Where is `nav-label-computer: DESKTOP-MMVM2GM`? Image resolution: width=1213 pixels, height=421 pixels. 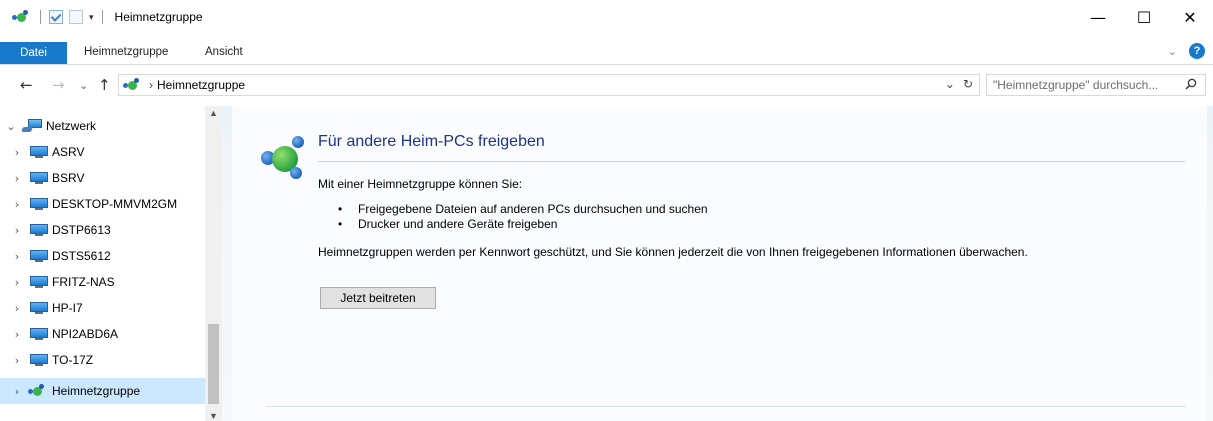
nav-label-computer: DESKTOP-MMVM2GM is located at coordinates (115, 204).